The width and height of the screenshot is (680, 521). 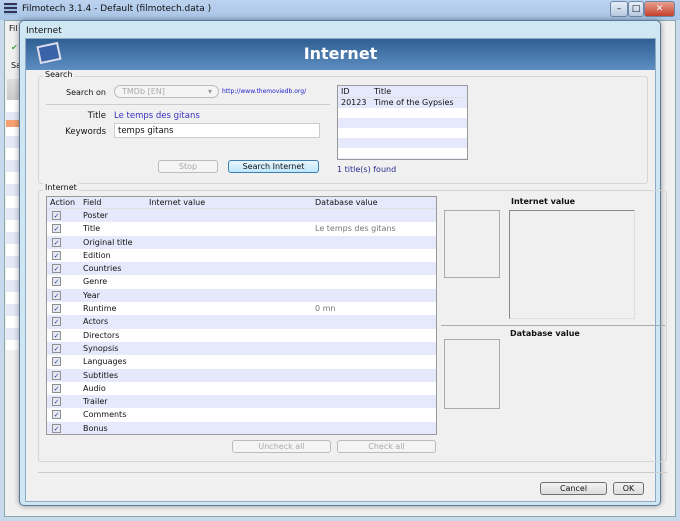 What do you see at coordinates (241, 228) in the screenshot?
I see `field-row: ✓ Title Le temps des gitans` at bounding box center [241, 228].